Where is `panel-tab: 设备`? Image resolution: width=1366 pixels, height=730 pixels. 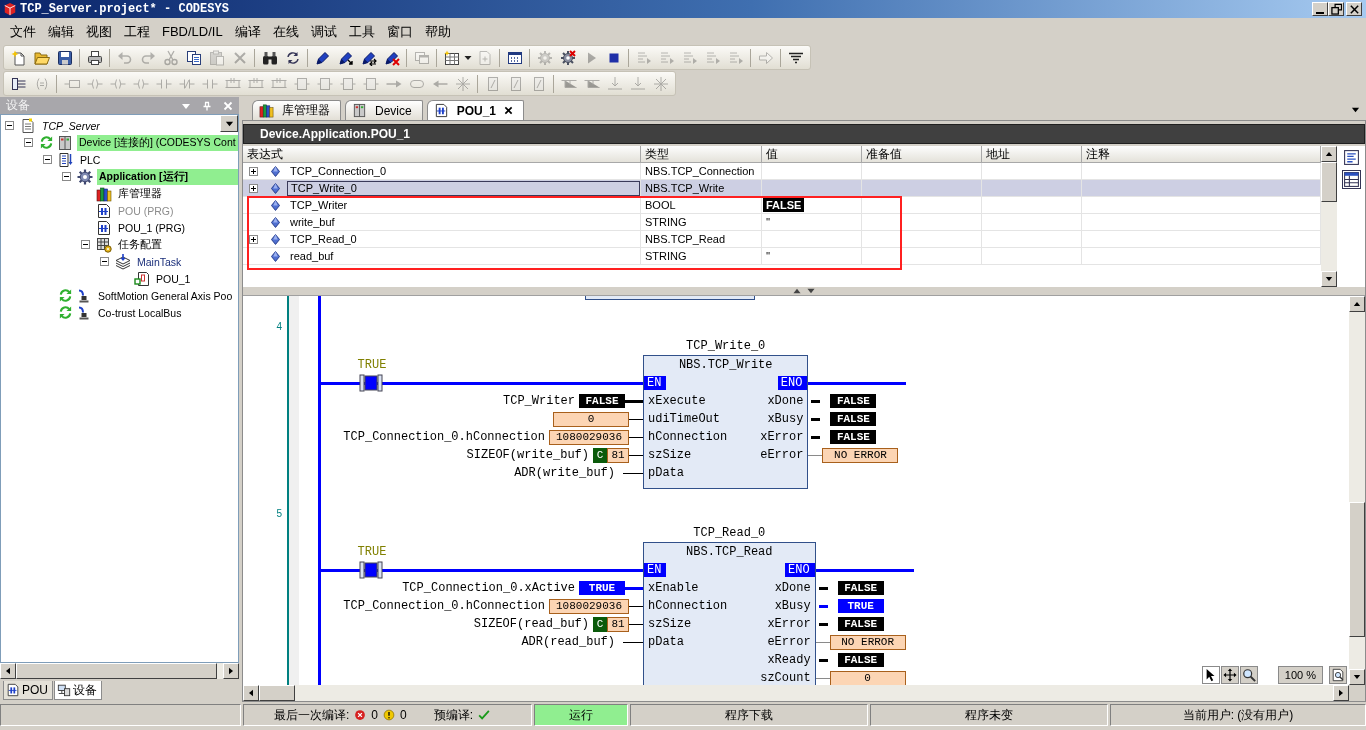 panel-tab: 设备 is located at coordinates (78, 690).